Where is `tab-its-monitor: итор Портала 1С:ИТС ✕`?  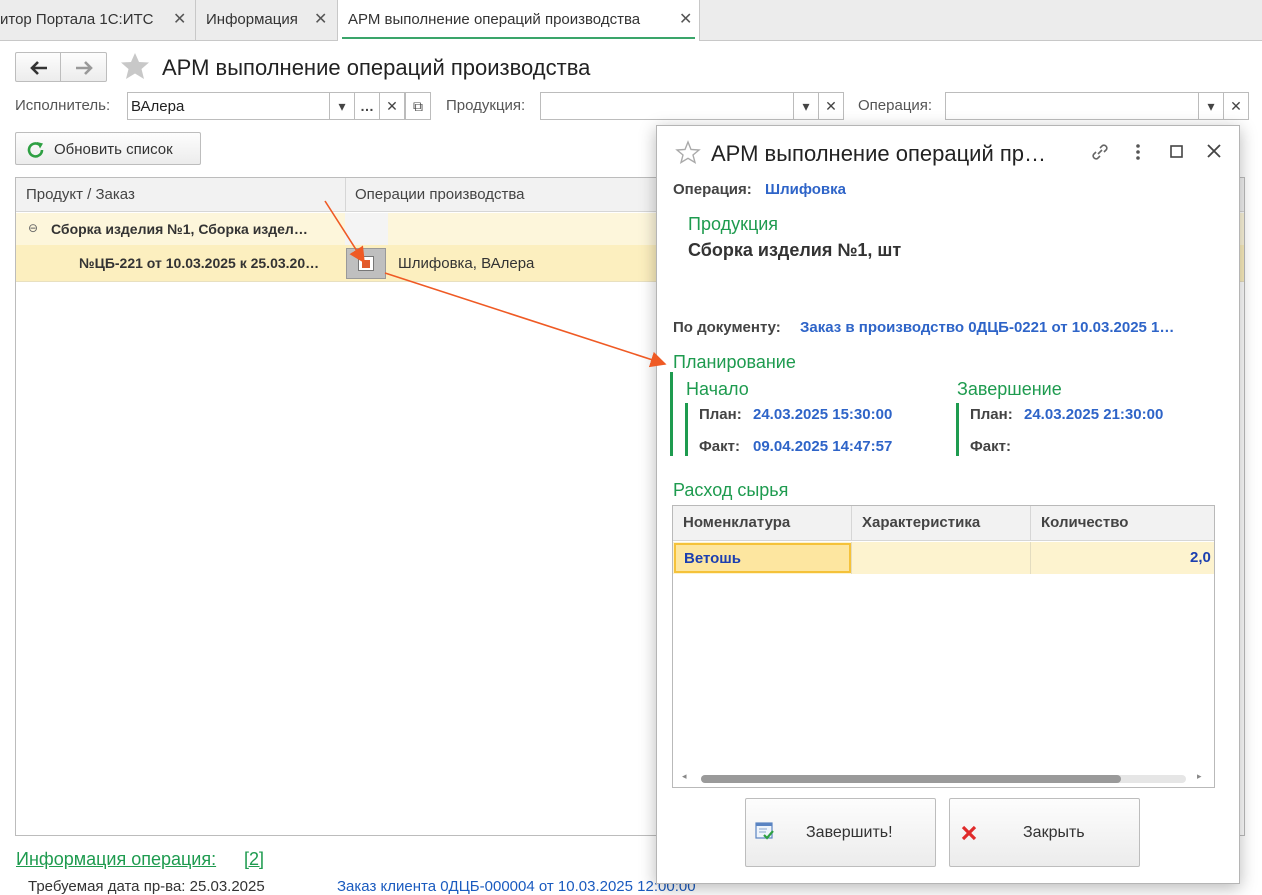 tab-its-monitor: итор Портала 1С:ИТС ✕ is located at coordinates (98, 20).